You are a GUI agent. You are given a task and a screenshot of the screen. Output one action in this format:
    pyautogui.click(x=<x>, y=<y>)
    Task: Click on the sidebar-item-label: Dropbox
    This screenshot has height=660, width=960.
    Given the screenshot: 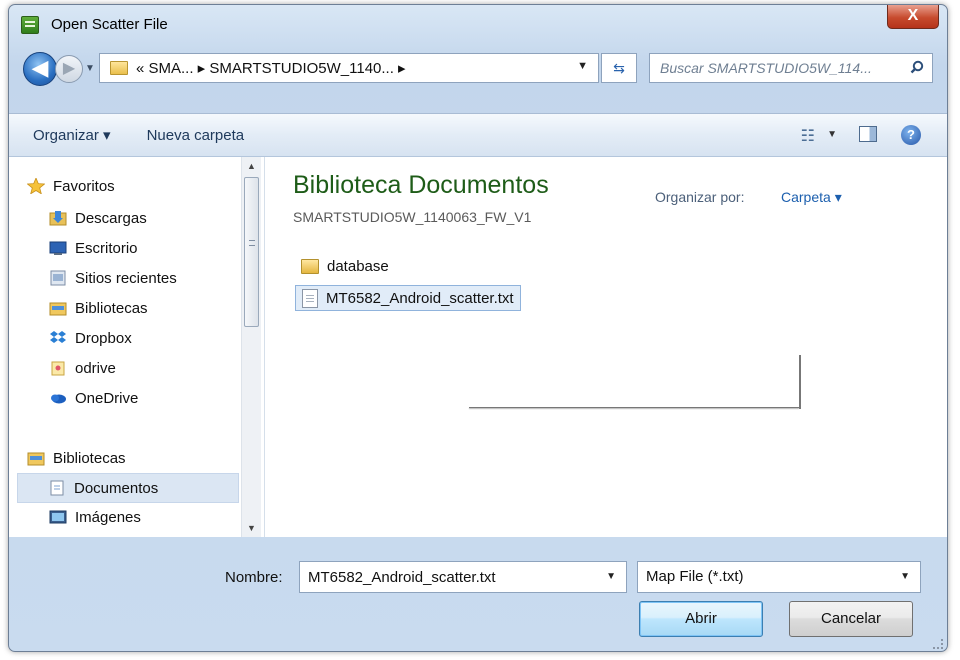 What is the action you would take?
    pyautogui.click(x=103, y=338)
    